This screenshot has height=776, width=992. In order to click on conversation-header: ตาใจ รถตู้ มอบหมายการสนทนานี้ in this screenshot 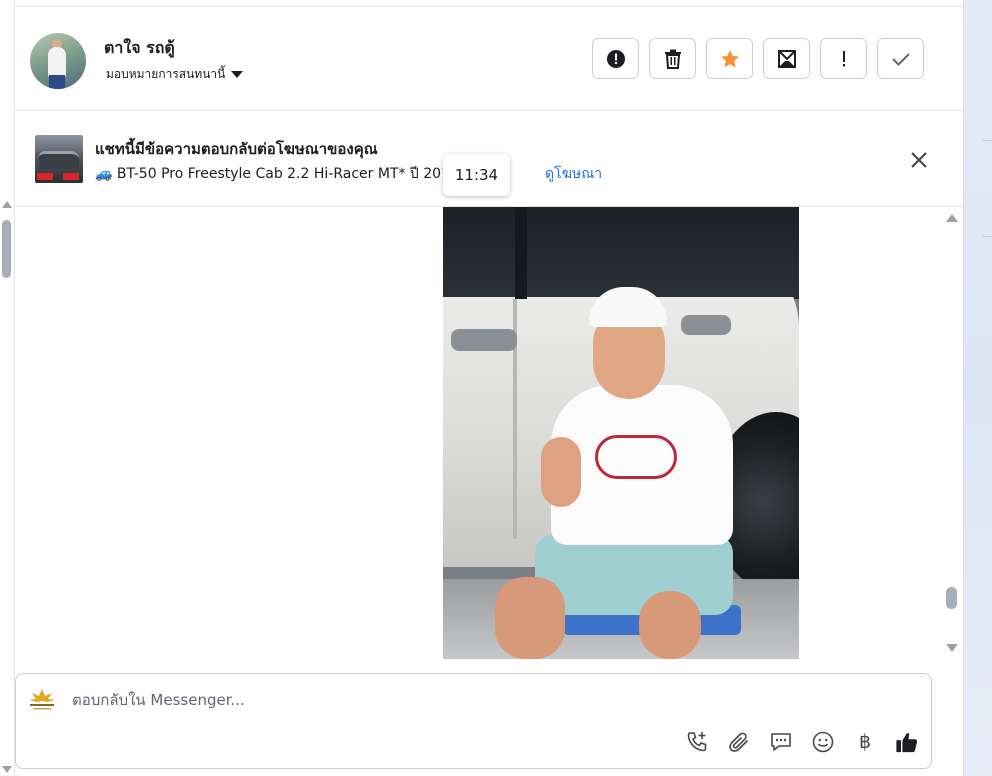, I will do `click(489, 59)`.